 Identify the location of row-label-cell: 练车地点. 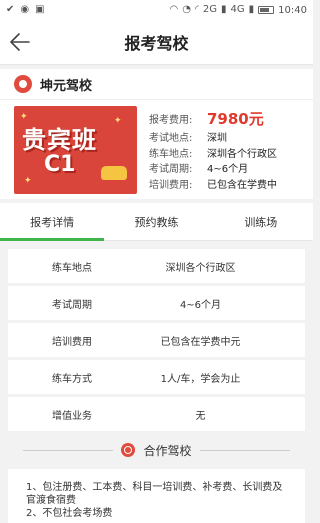
(72, 266).